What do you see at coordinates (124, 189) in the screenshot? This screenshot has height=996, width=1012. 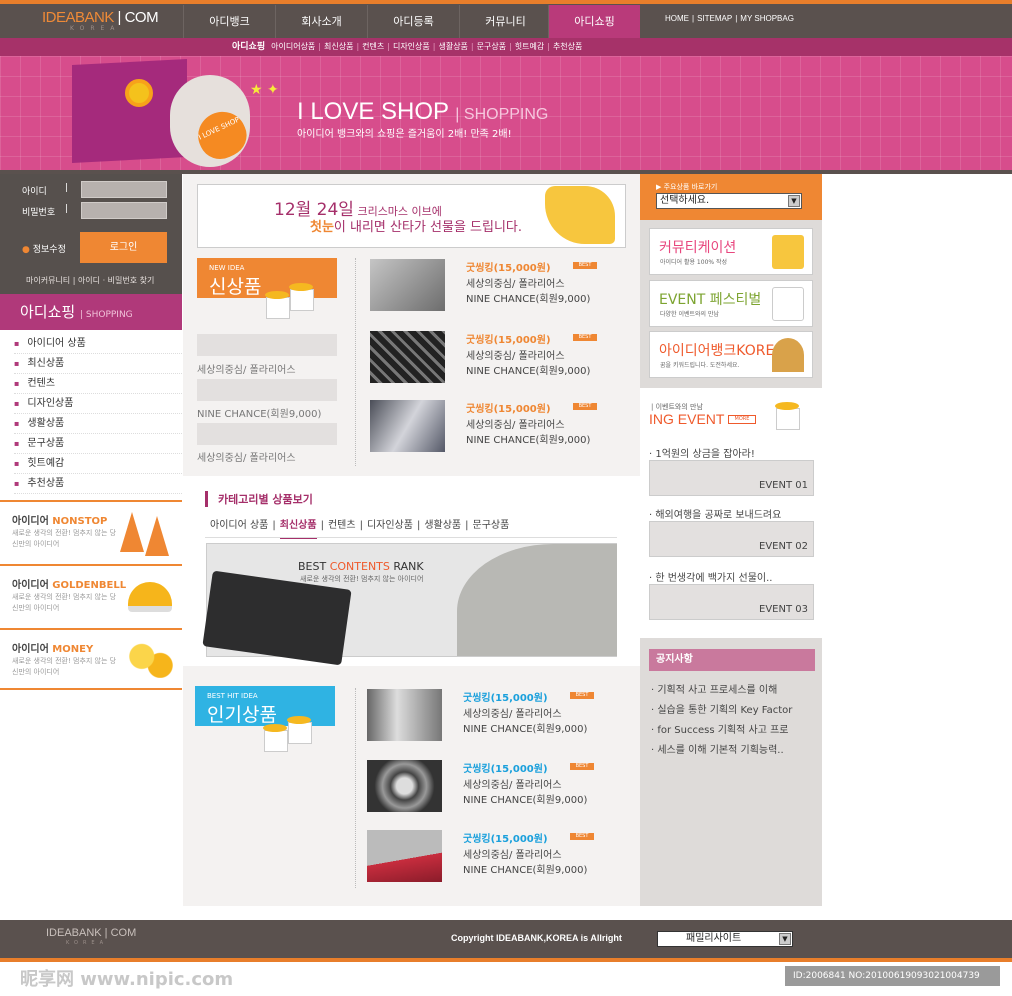 I see `id-input` at bounding box center [124, 189].